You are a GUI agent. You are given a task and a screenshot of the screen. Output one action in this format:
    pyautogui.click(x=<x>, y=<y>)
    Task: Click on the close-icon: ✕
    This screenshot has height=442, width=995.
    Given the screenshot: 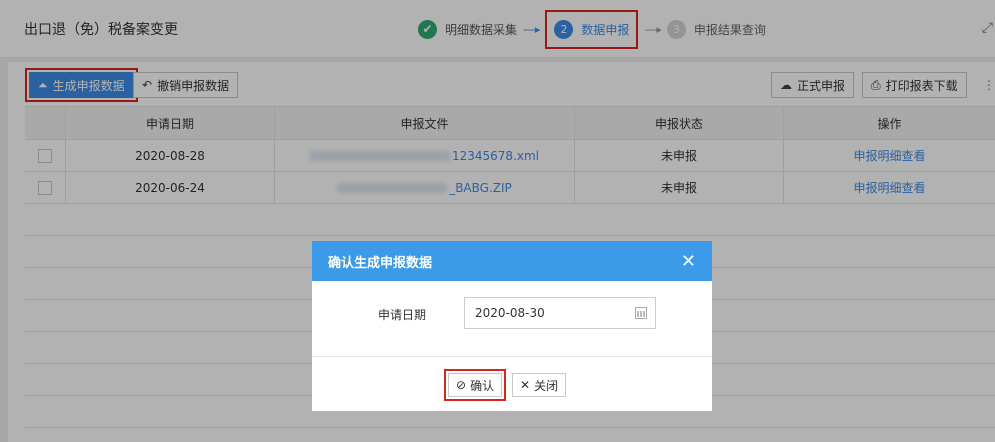 What is the action you would take?
    pyautogui.click(x=688, y=261)
    